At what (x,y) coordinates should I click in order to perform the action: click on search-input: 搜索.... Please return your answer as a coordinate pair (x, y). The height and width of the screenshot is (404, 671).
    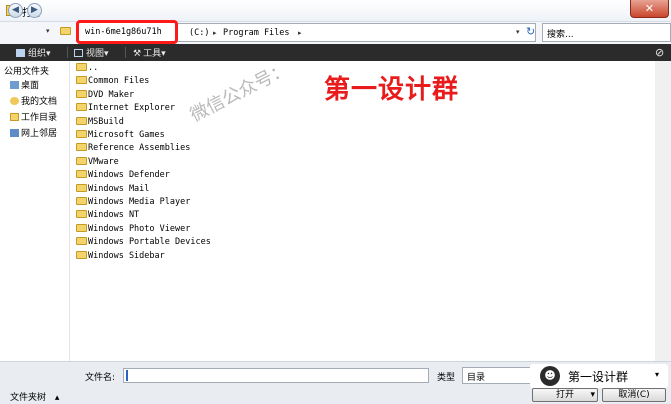
    Looking at the image, I should click on (606, 32).